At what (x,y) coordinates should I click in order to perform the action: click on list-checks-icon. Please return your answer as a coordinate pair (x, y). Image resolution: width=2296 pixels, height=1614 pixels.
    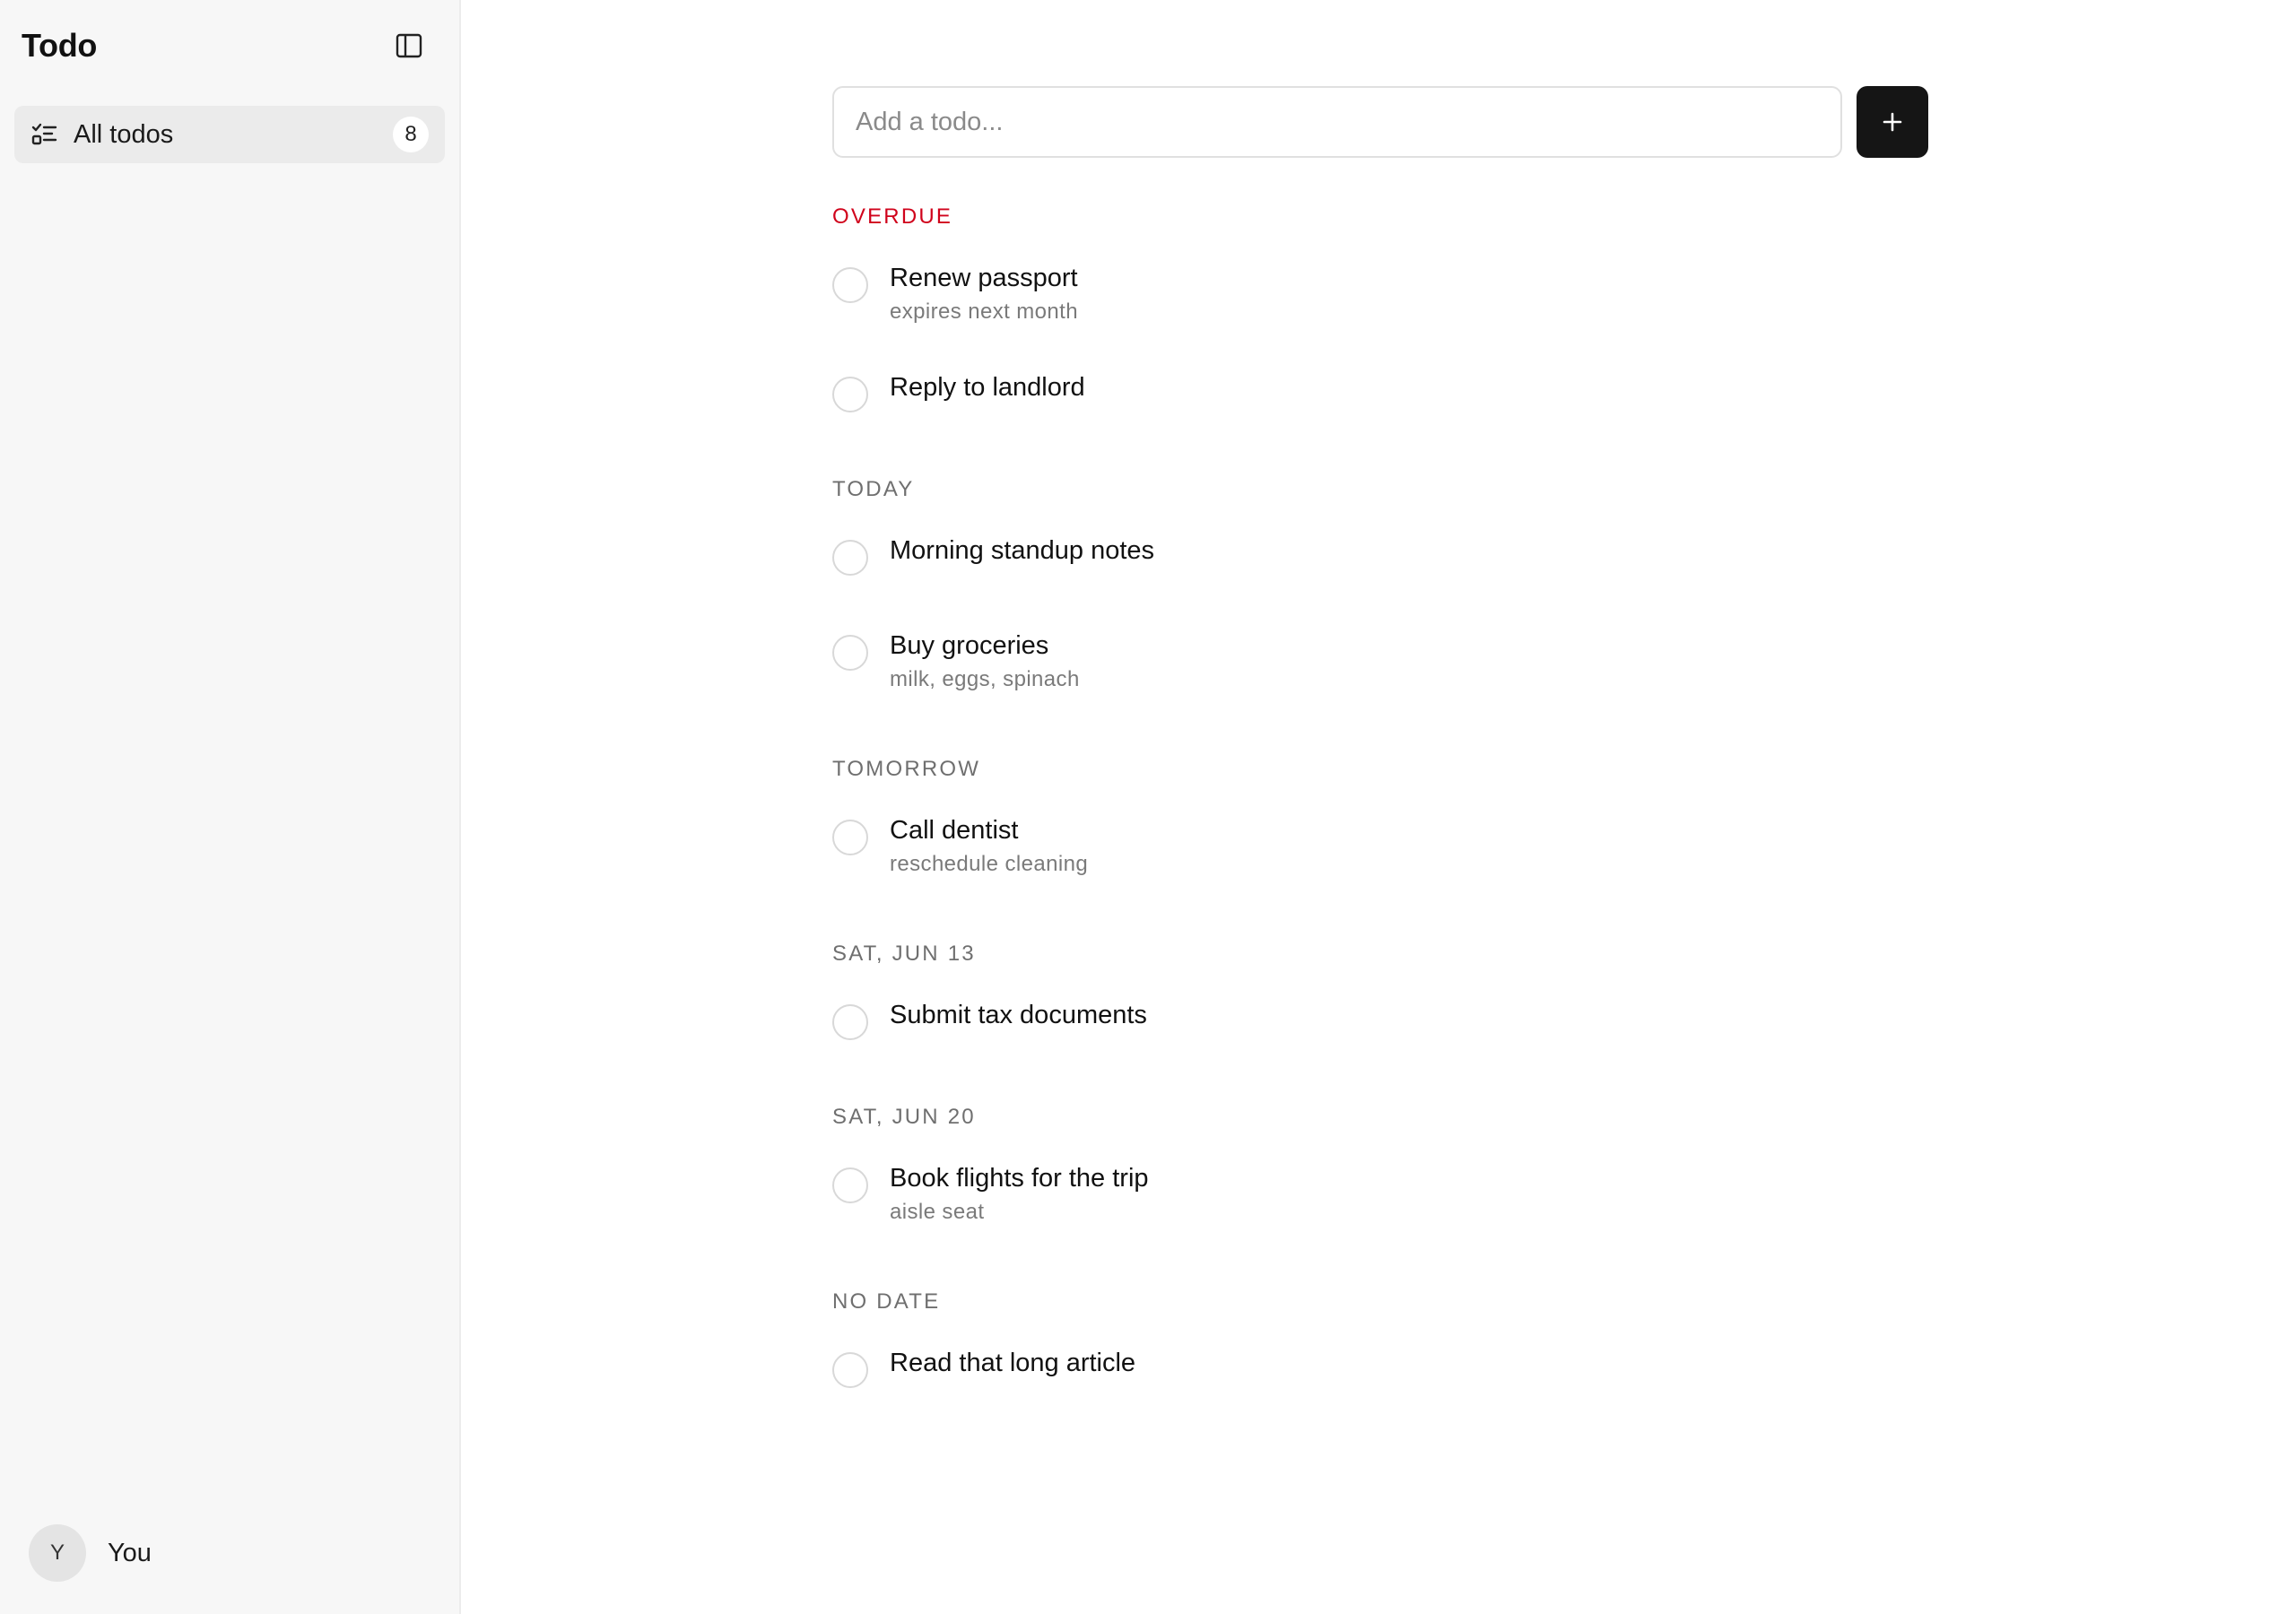
    Looking at the image, I should click on (44, 134).